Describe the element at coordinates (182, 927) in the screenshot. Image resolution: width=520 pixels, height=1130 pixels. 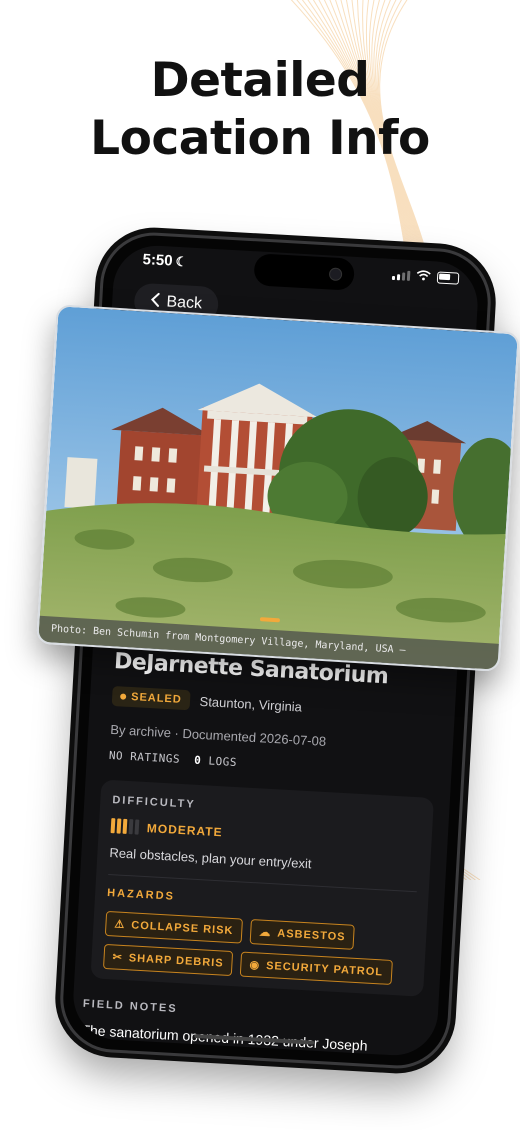
I see `hazard-tag-label: COLLAPSE RISK` at that location.